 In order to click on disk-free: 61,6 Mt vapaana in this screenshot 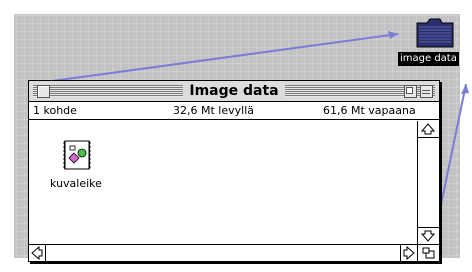, I will do `click(369, 110)`.